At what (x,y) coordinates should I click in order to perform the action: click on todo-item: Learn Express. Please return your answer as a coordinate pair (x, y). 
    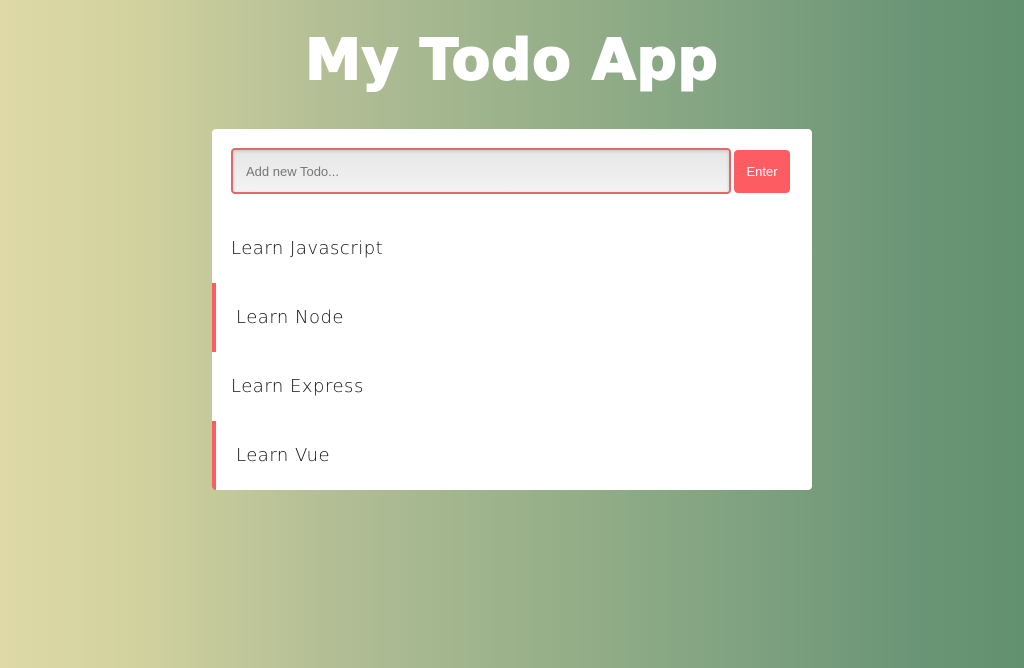
    Looking at the image, I should click on (512, 386).